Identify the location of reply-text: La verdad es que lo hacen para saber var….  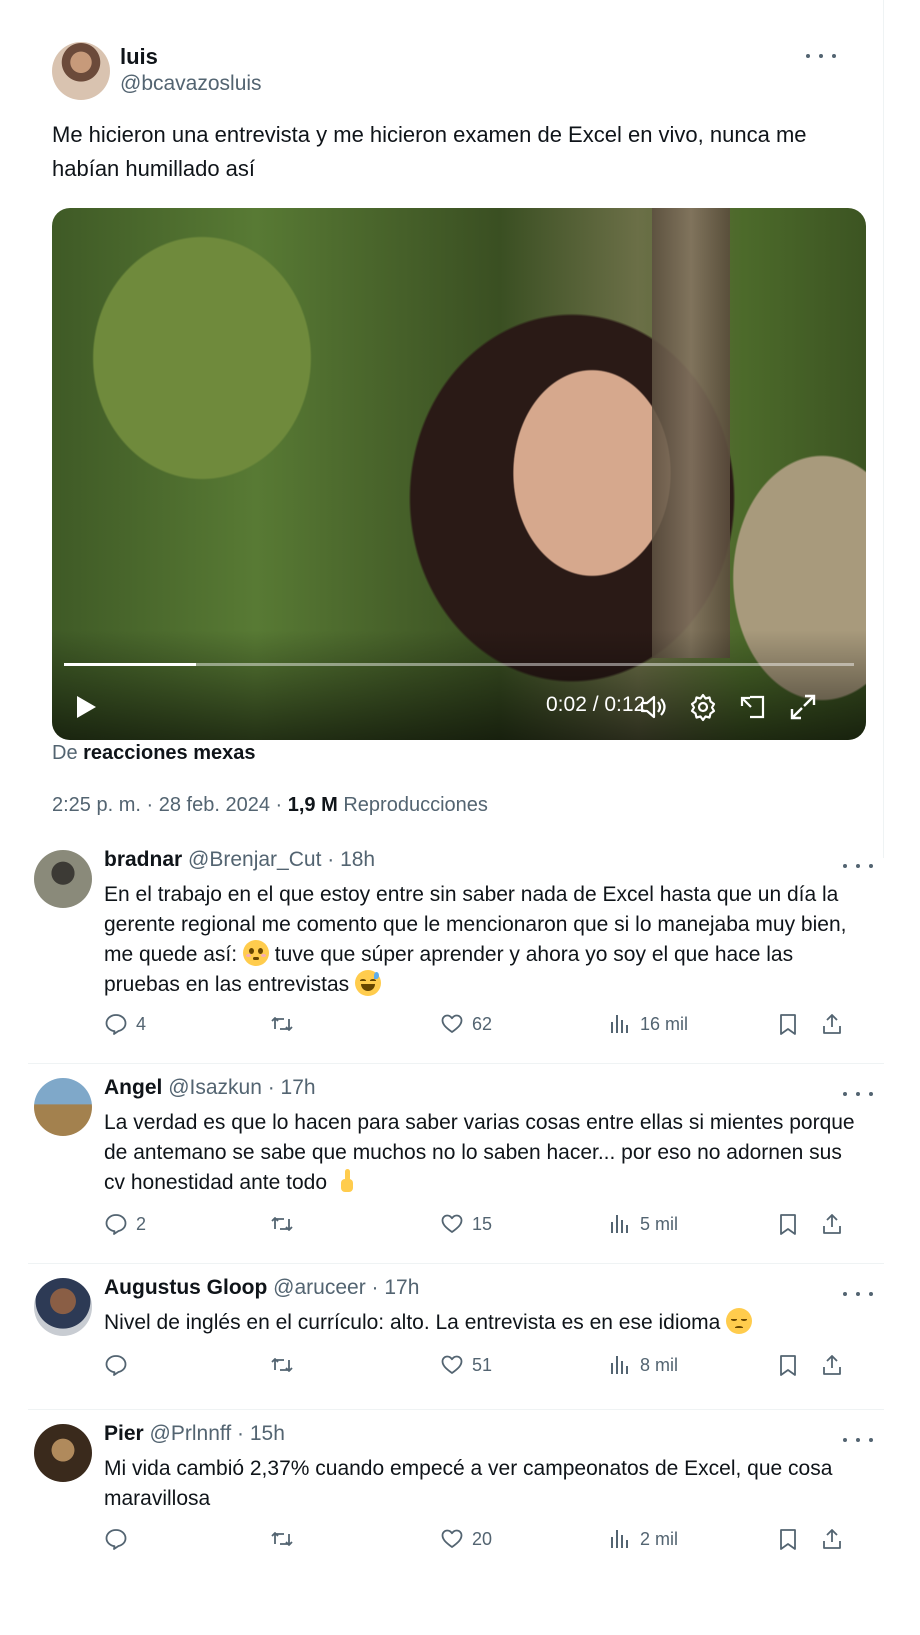
(479, 1152).